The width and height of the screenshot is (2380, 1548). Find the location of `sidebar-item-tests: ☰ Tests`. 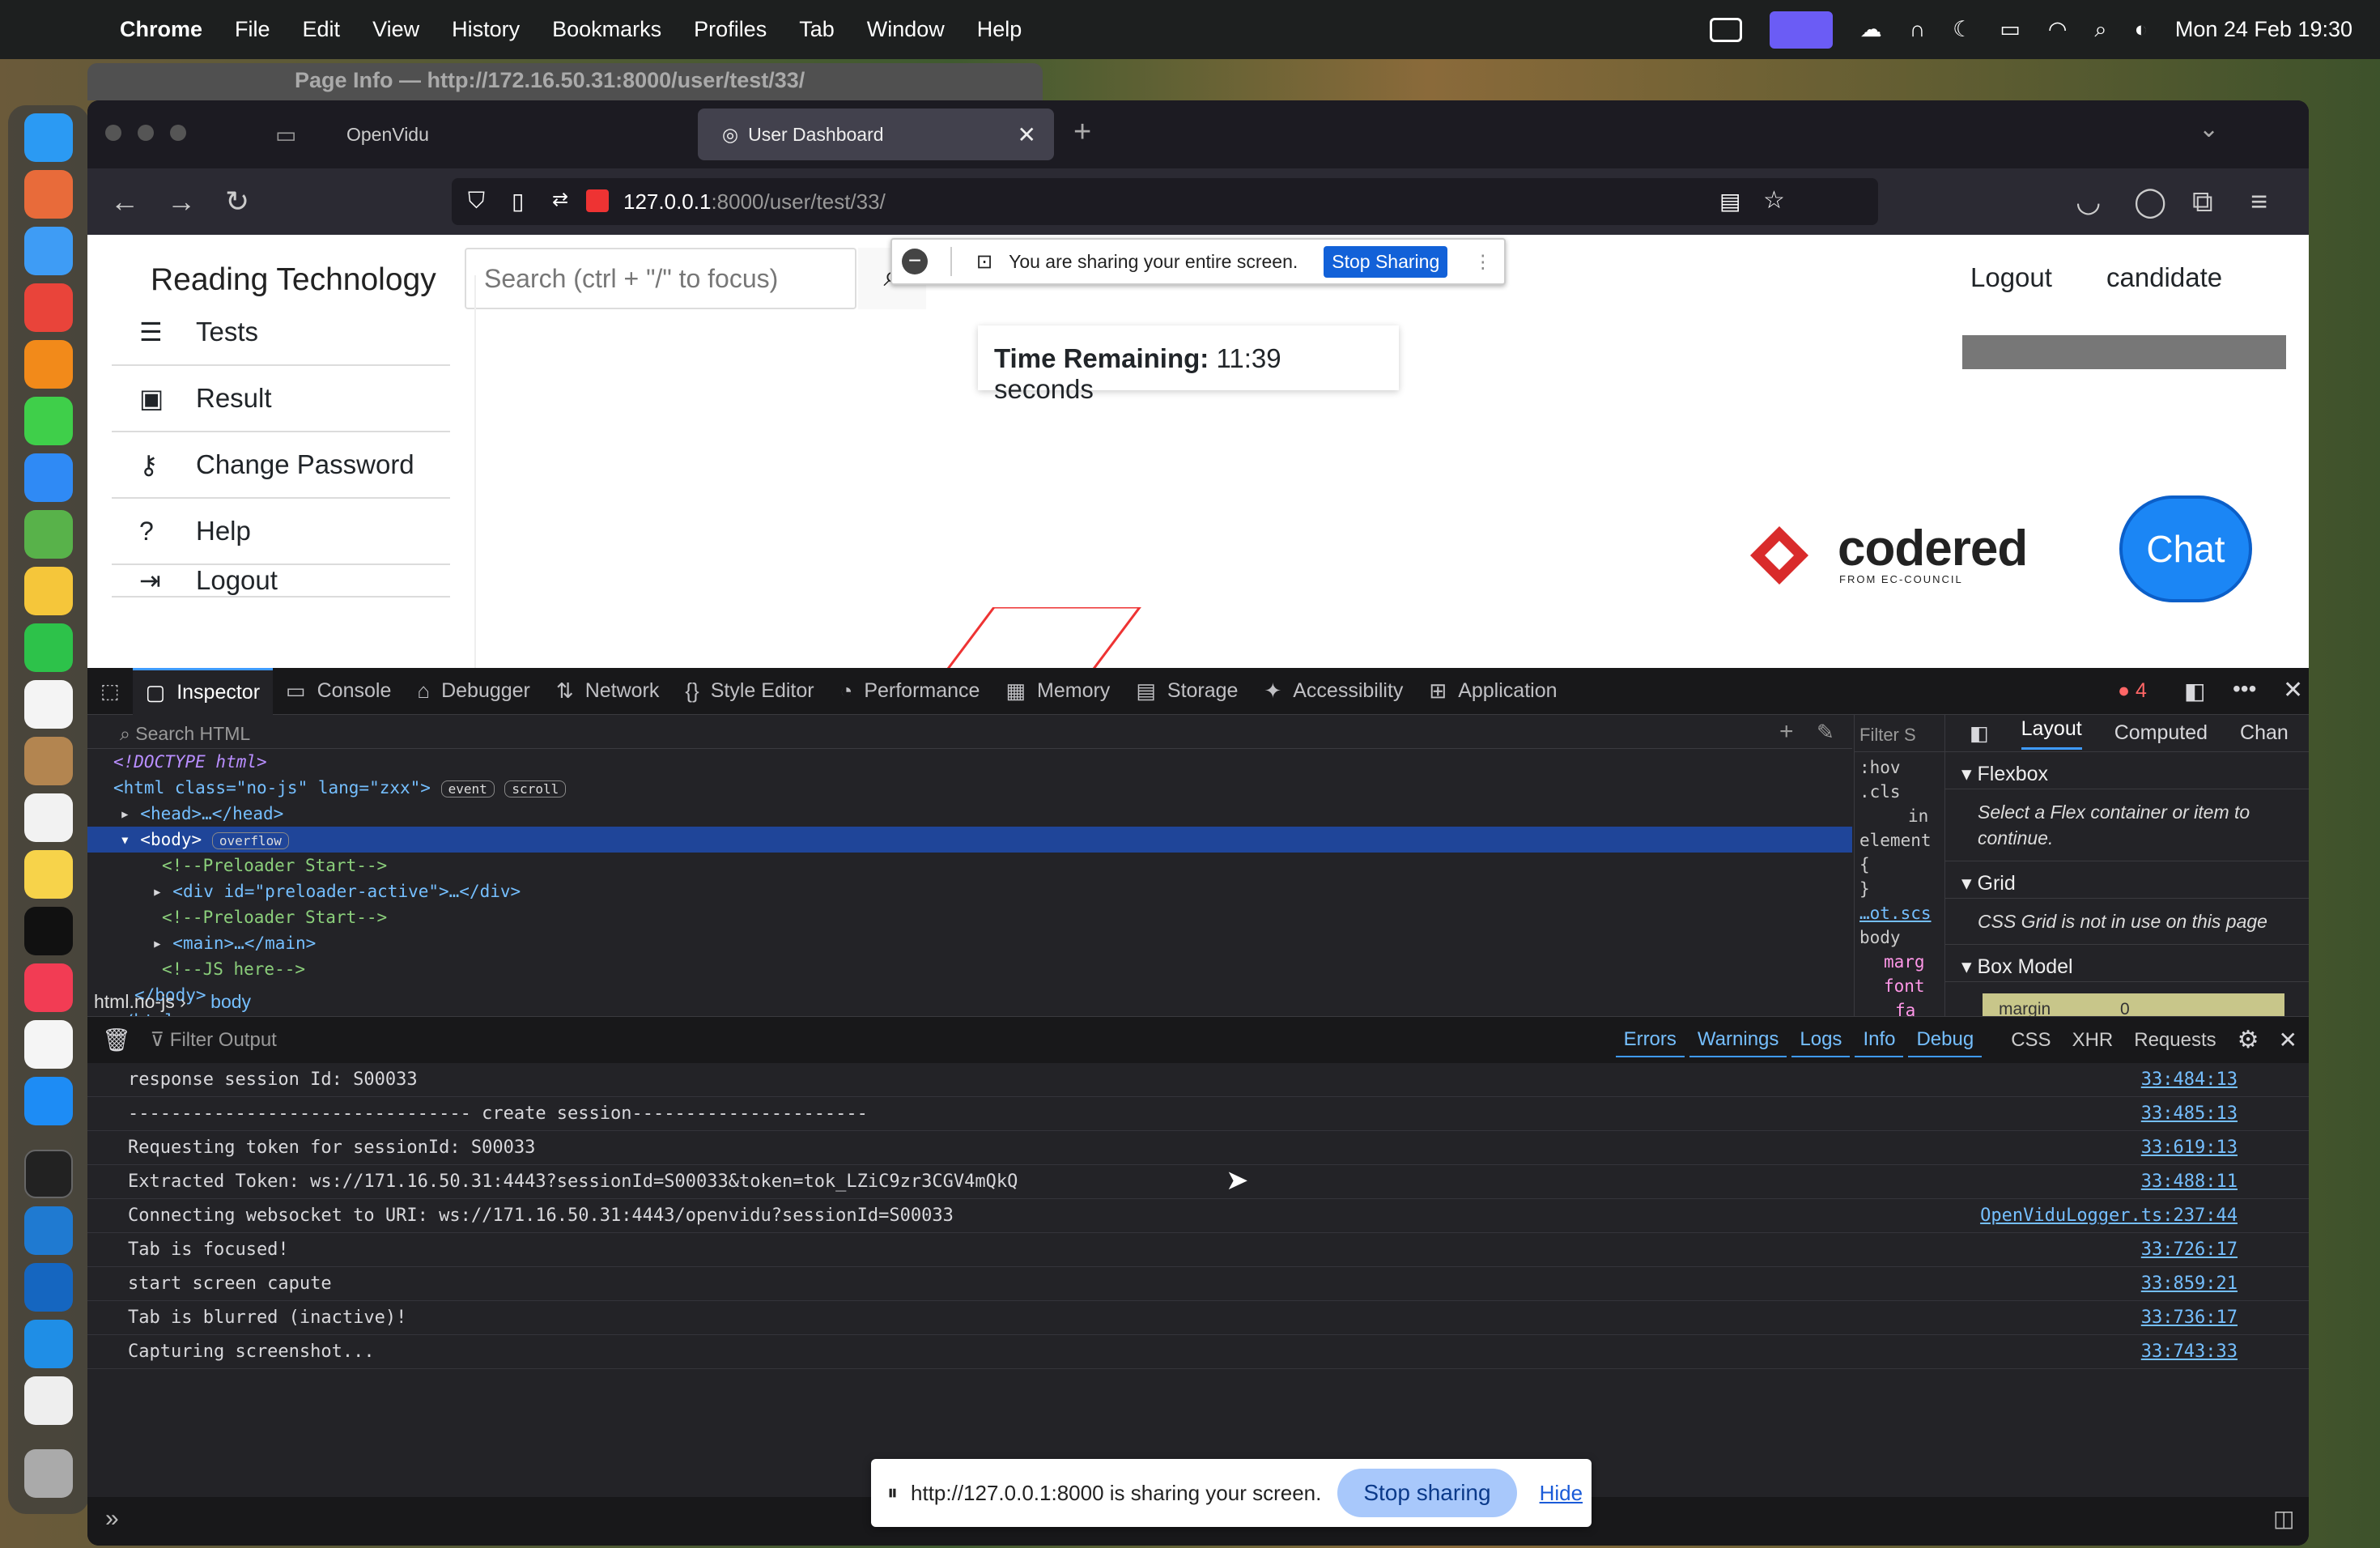

sidebar-item-tests: ☰ Tests is located at coordinates (281, 333).